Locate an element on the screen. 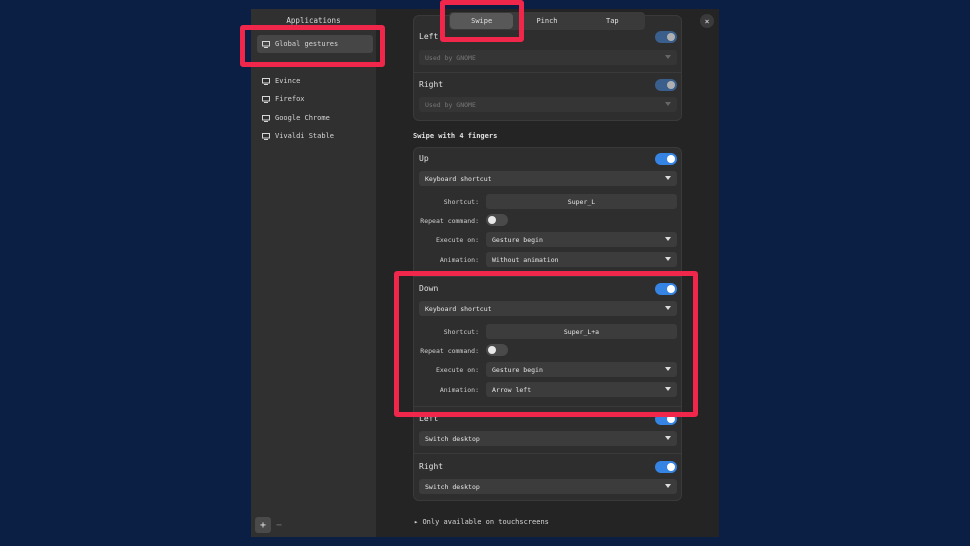 The height and width of the screenshot is (546, 970). up-action-dropdown: Keyboard shortcut is located at coordinates (548, 178).